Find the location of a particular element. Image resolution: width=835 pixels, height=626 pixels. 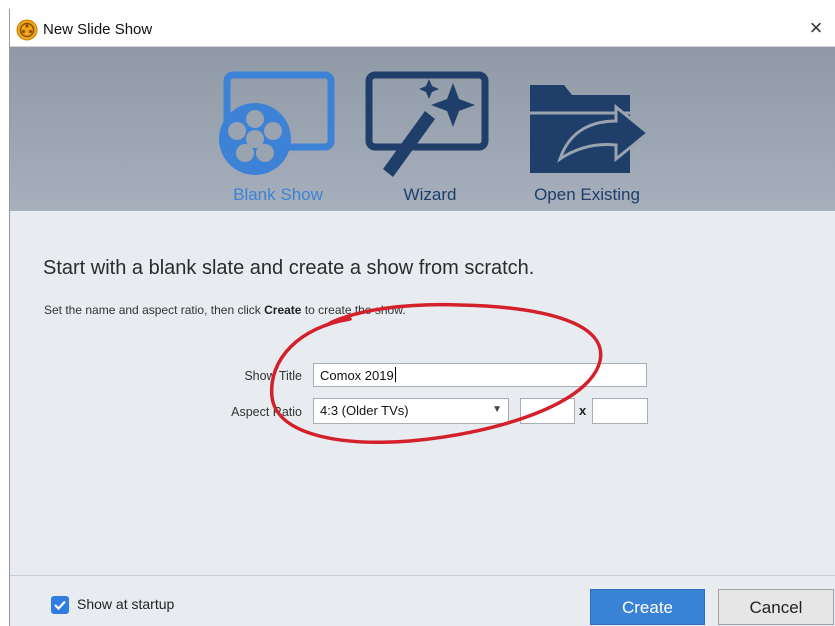

blank-show-icon is located at coordinates (277, 123).